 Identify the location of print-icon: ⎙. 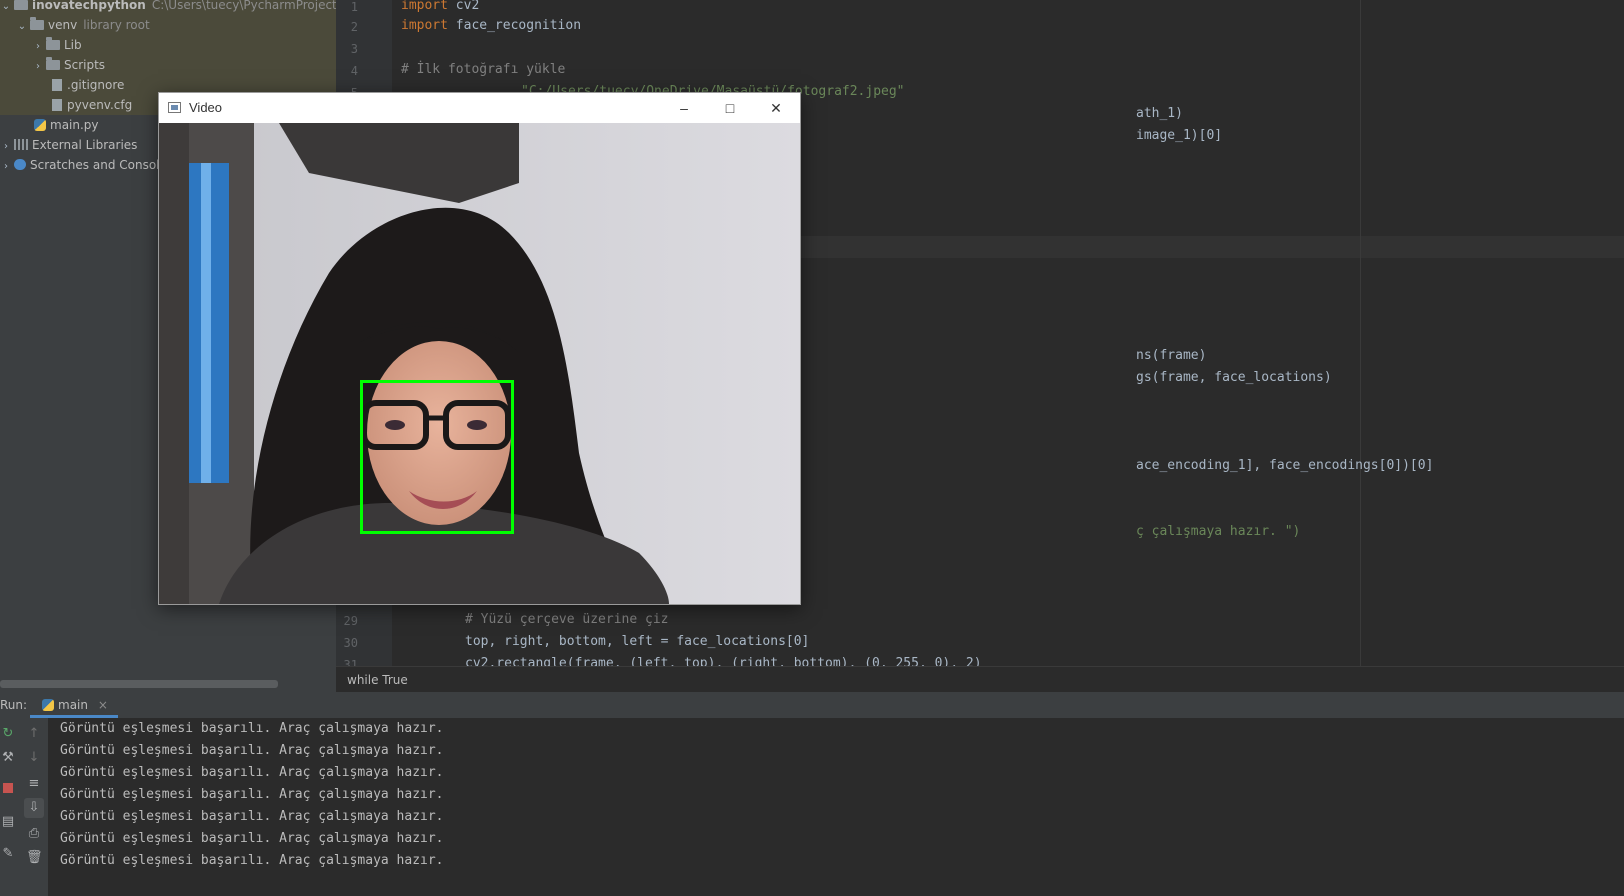
(34, 834).